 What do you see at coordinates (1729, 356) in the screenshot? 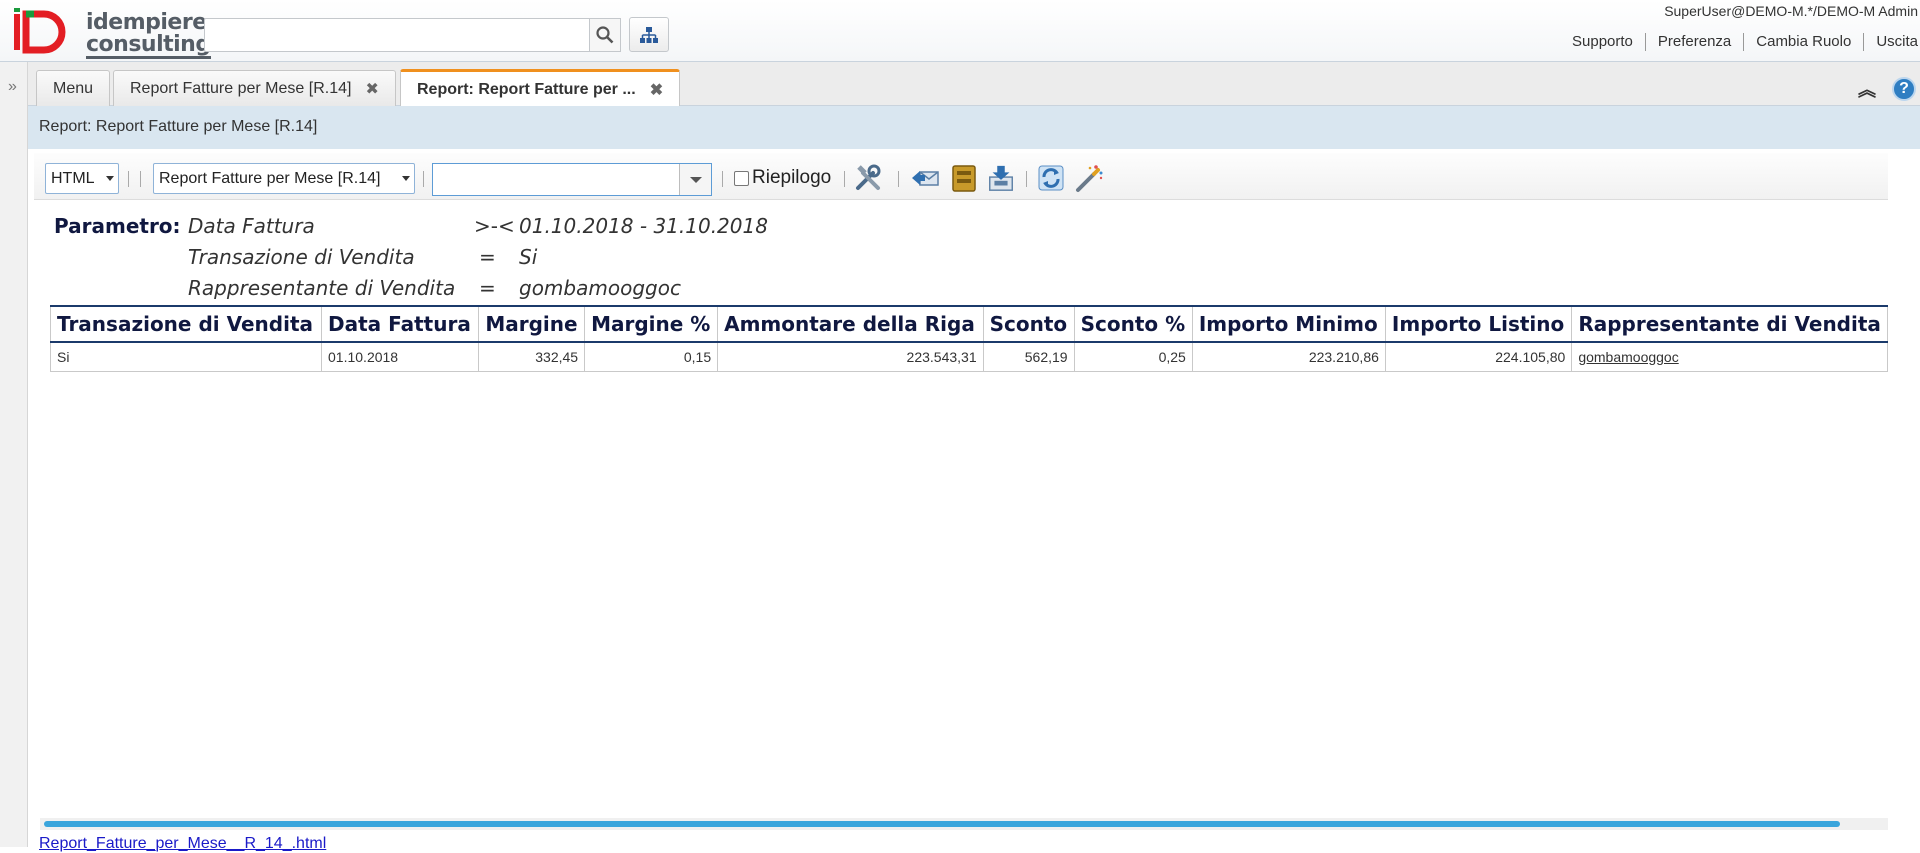
I see `cell-sales-rep-link: gombamooggoc` at bounding box center [1729, 356].